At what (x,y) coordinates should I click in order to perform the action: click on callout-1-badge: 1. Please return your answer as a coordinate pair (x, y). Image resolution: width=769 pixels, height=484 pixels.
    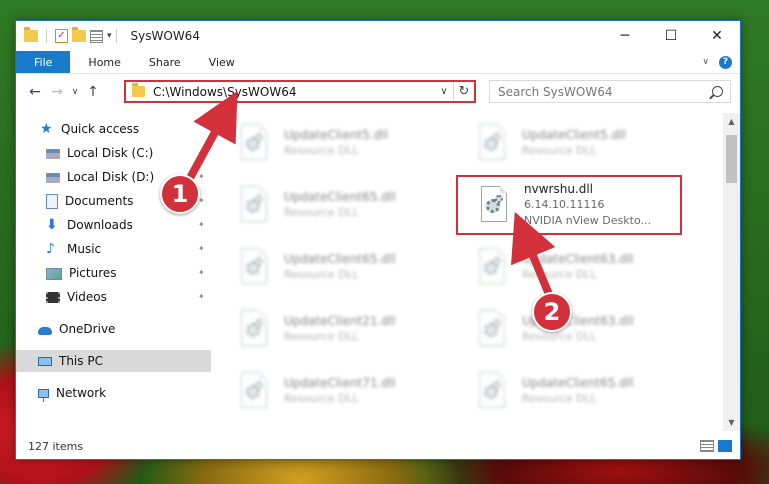
    Looking at the image, I should click on (180, 194).